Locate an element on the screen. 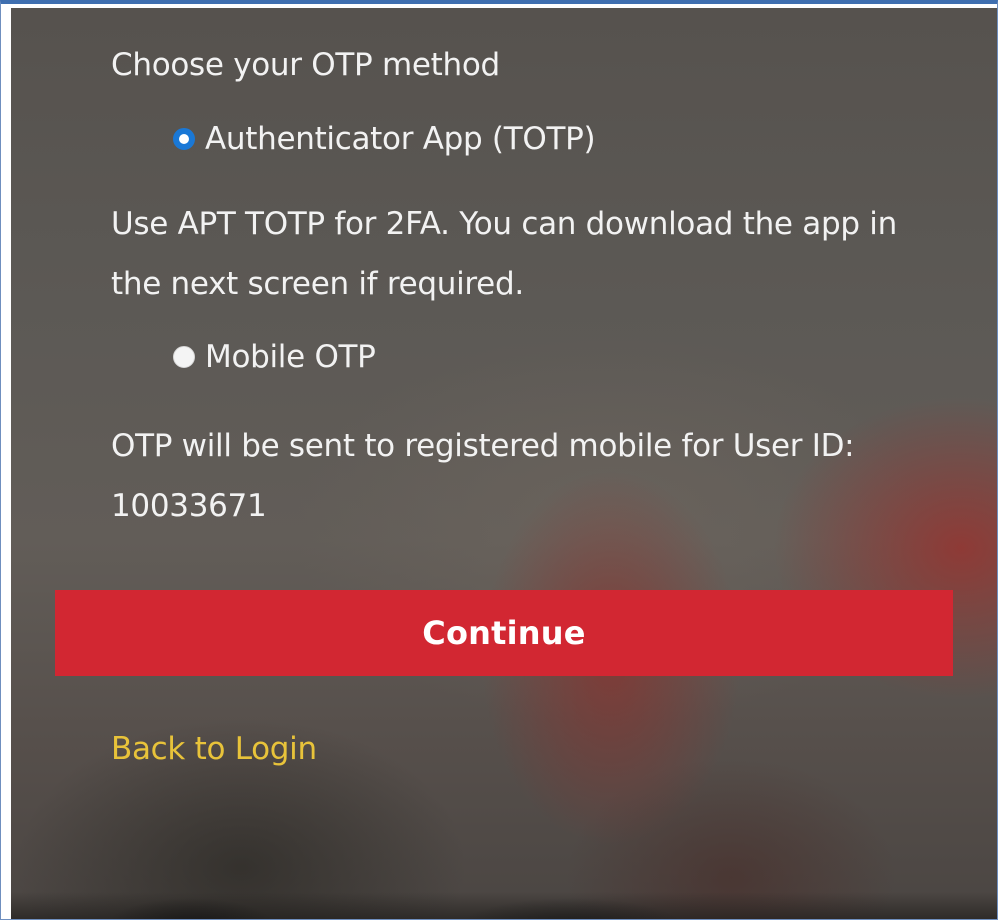  otp-method-title: Choose your OTP method is located at coordinates (305, 65).